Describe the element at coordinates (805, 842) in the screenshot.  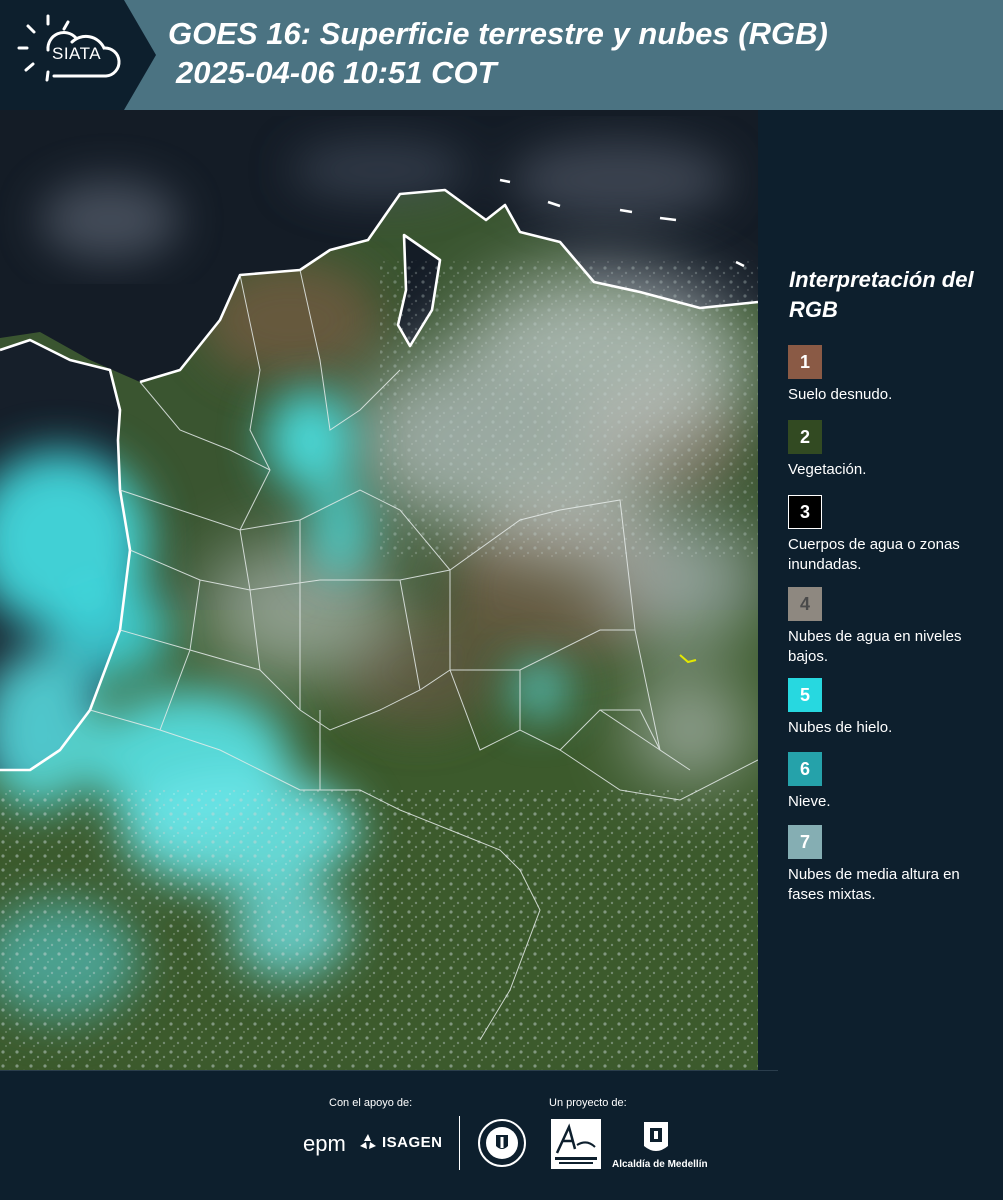
I see `legend-swatch: 7` at that location.